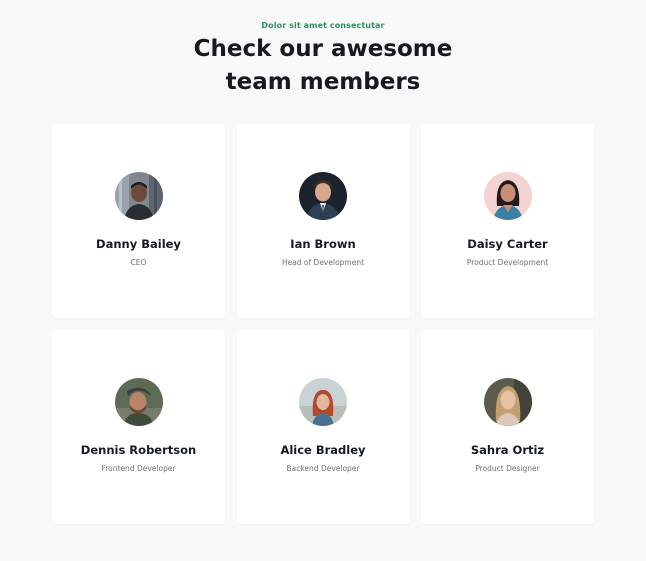 The image size is (646, 561). What do you see at coordinates (323, 49) in the screenshot?
I see `section-title-line-1: Check our awesome` at bounding box center [323, 49].